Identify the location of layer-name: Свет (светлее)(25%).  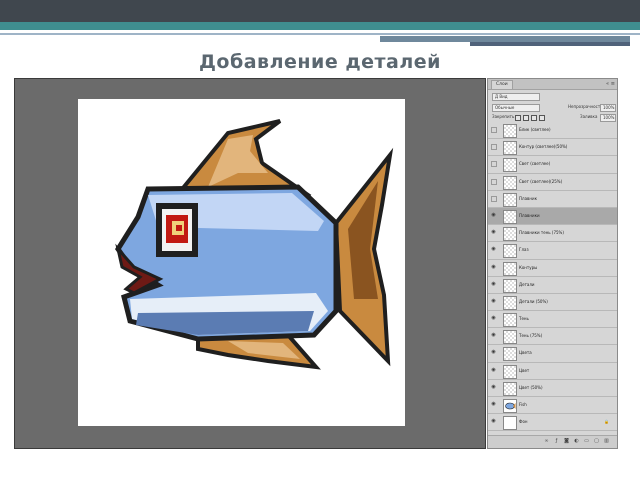
(540, 182).